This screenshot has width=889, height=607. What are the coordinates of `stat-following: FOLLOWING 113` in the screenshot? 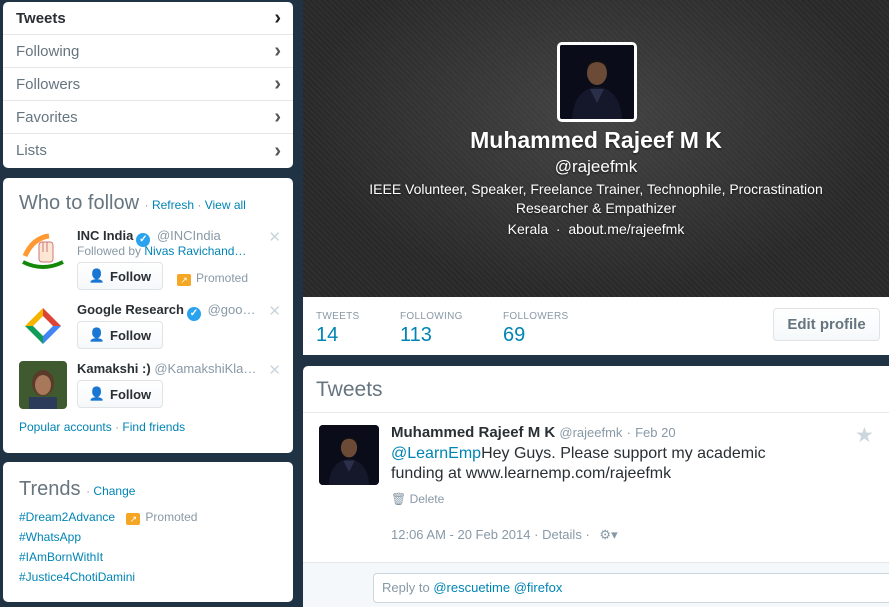 It's located at (431, 329).